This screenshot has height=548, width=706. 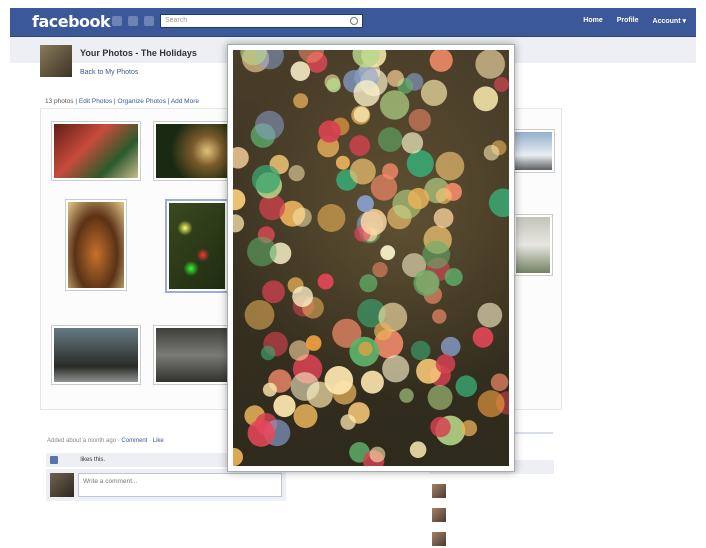 What do you see at coordinates (138, 53) in the screenshot?
I see `album-title: Your Photos - The Holidays` at bounding box center [138, 53].